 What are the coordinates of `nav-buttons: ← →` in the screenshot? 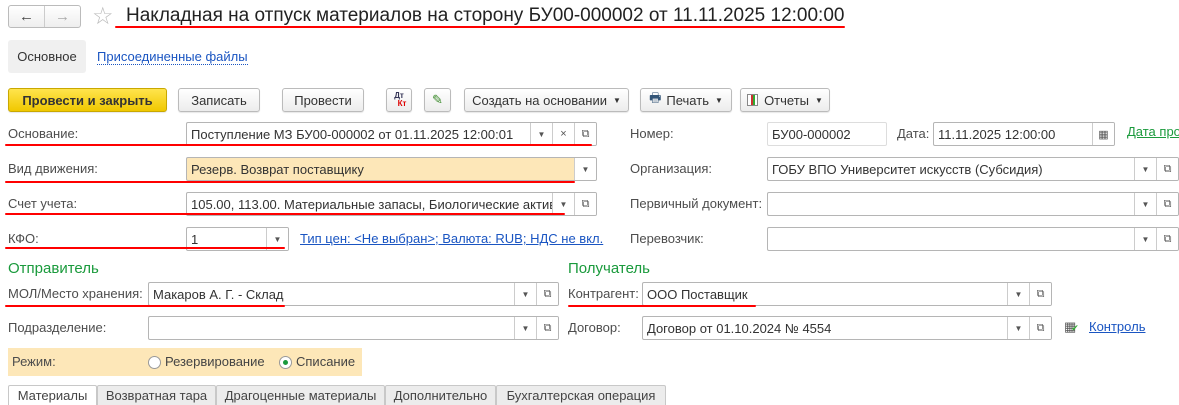 It's located at (44, 16).